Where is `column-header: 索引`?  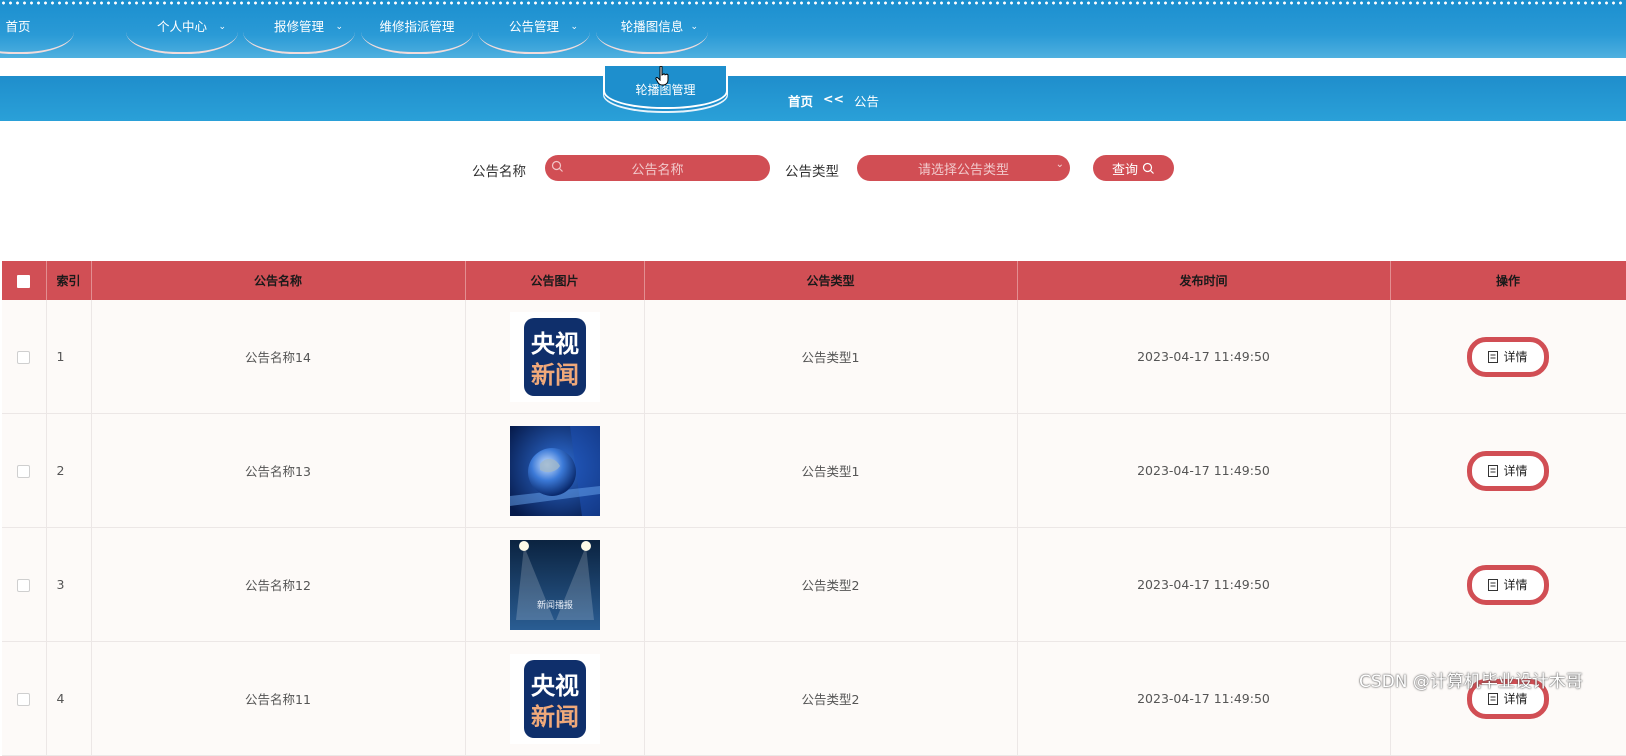
column-header: 索引 is located at coordinates (69, 280).